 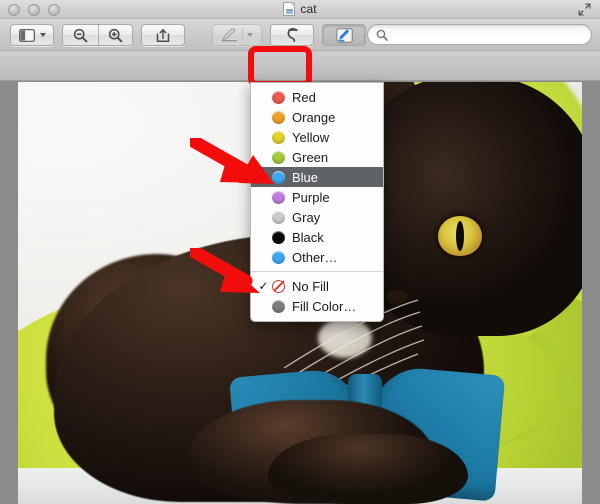 I want to click on sidebar-view-button, so click(x=32, y=35).